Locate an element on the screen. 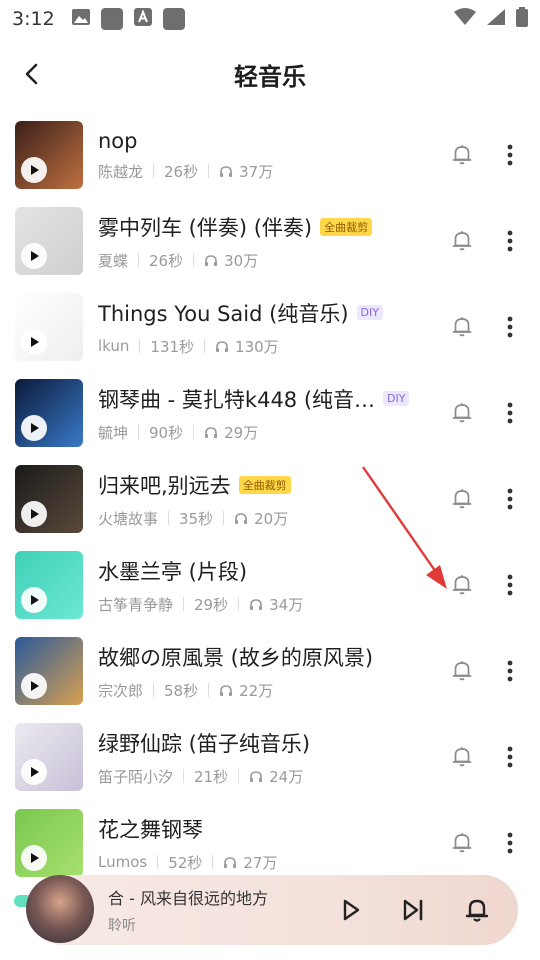 The image size is (540, 960). wifi-icon is located at coordinates (465, 19).